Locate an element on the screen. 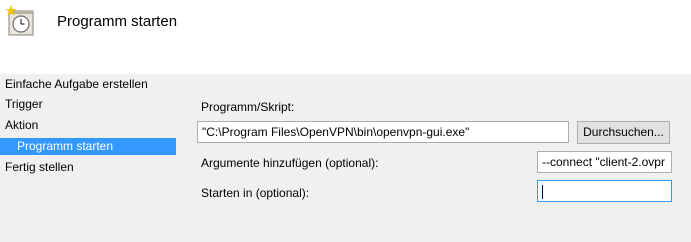  step-create-basic-task: Einfache Aufgabe erstellen is located at coordinates (74, 84).